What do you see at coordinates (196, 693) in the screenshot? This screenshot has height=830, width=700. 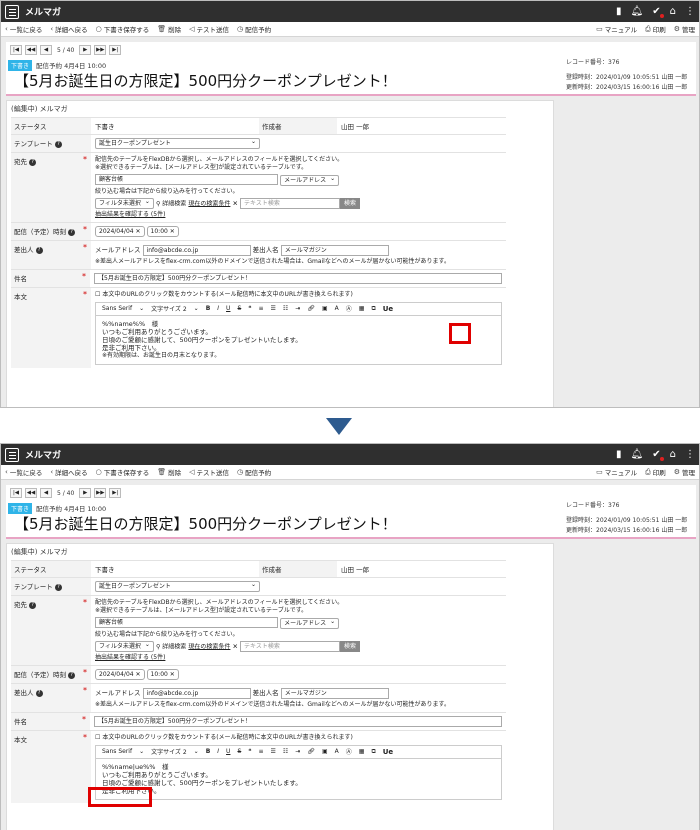 I see `sender-email-input: info@abcde.co.jp` at bounding box center [196, 693].